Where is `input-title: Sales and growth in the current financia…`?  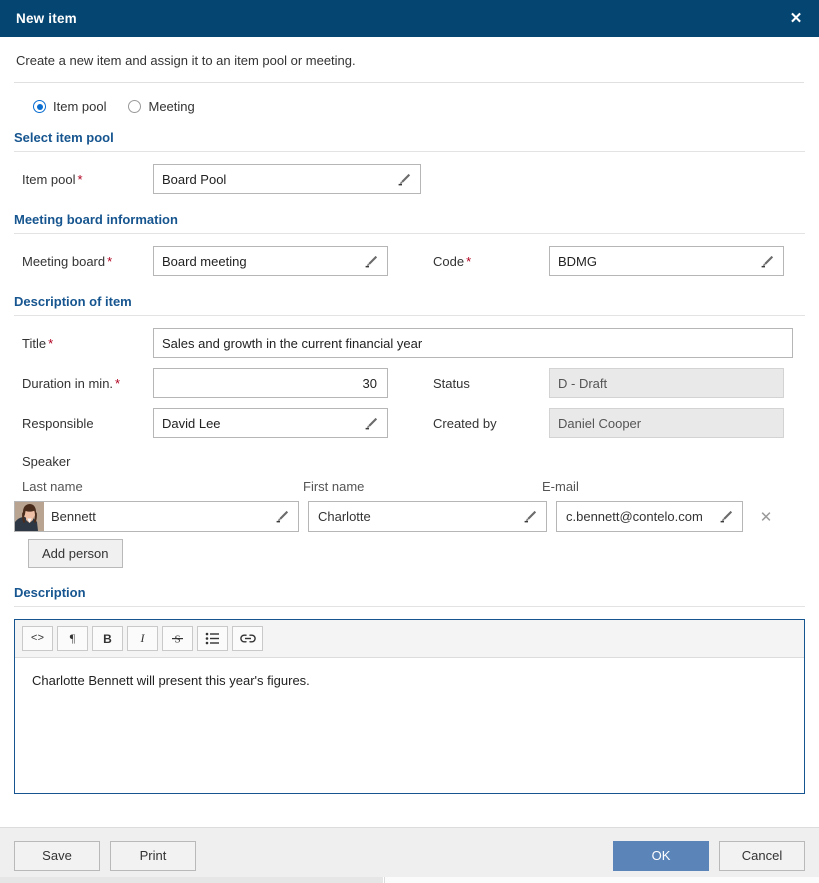 input-title: Sales and growth in the current financia… is located at coordinates (473, 343).